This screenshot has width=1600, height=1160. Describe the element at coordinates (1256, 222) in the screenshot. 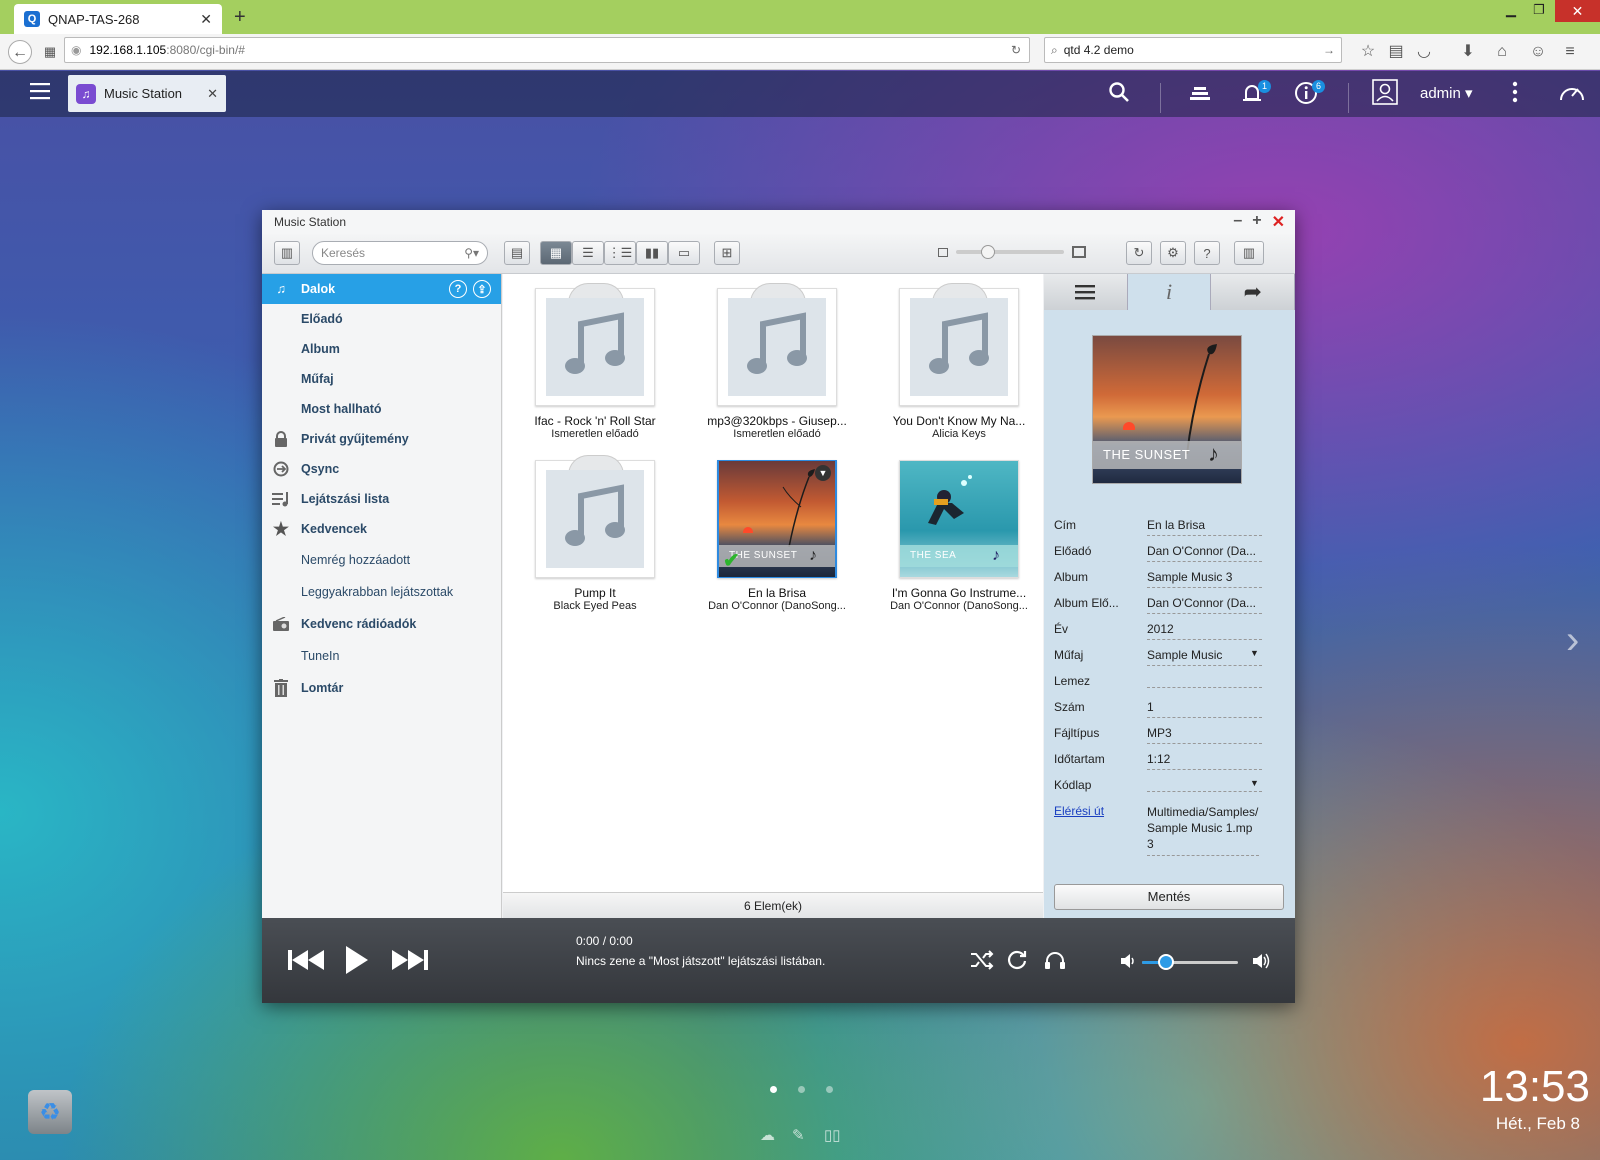

I see `window-maximize-icon: +` at that location.